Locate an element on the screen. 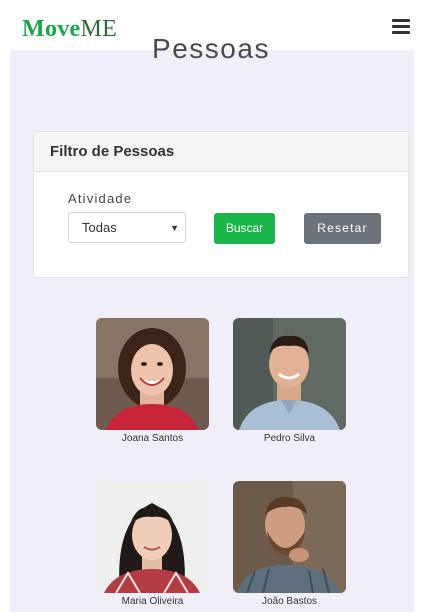  caret-down-icon: ▼ is located at coordinates (174, 228).